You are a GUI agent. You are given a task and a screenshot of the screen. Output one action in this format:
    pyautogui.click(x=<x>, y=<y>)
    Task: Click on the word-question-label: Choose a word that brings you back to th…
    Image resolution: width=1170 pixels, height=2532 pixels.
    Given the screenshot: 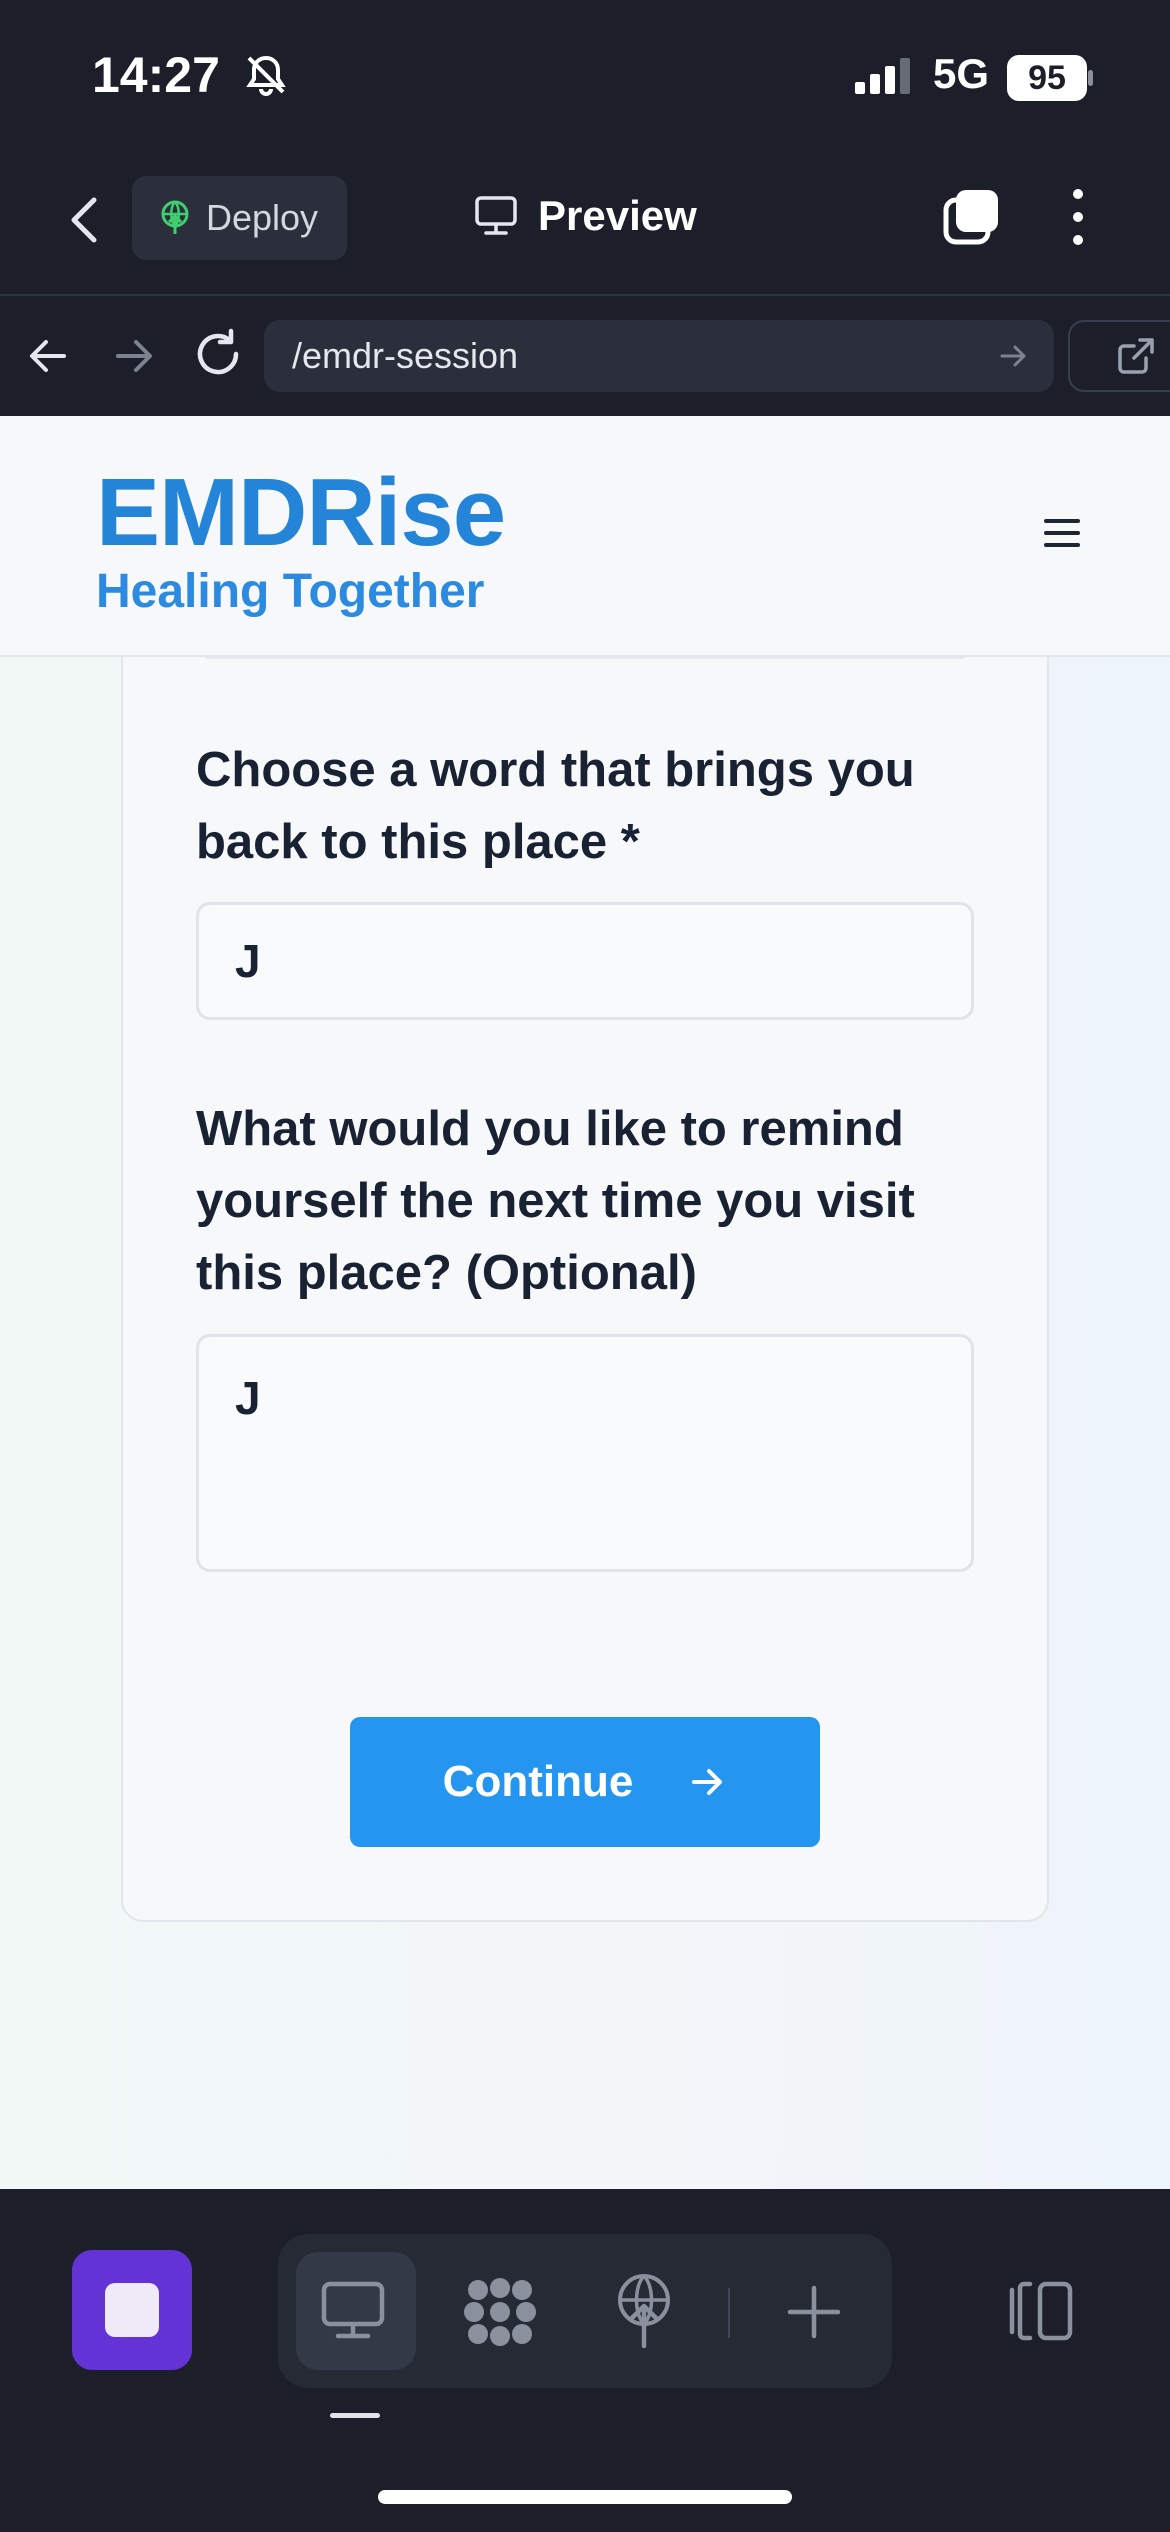 What is the action you would take?
    pyautogui.click(x=555, y=806)
    